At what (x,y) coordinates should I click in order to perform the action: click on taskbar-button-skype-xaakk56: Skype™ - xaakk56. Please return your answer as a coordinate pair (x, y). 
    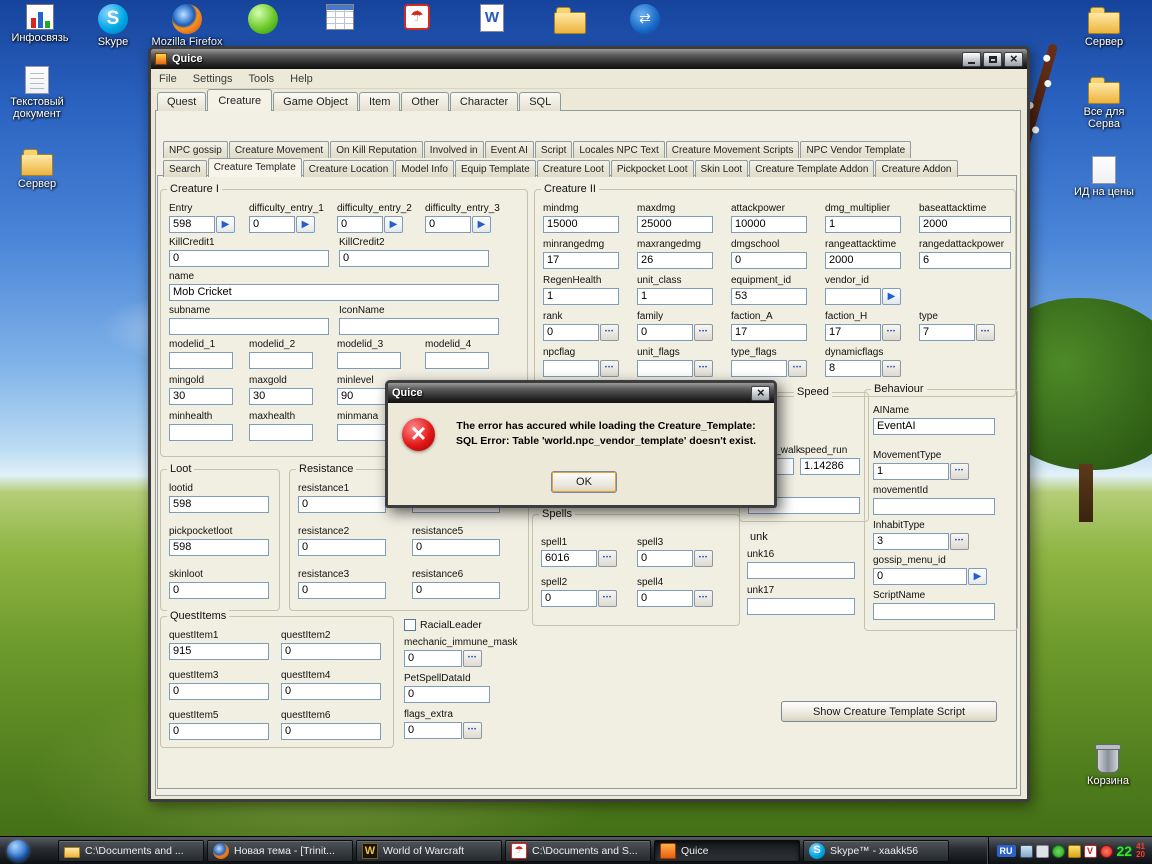
    Looking at the image, I should click on (876, 851).